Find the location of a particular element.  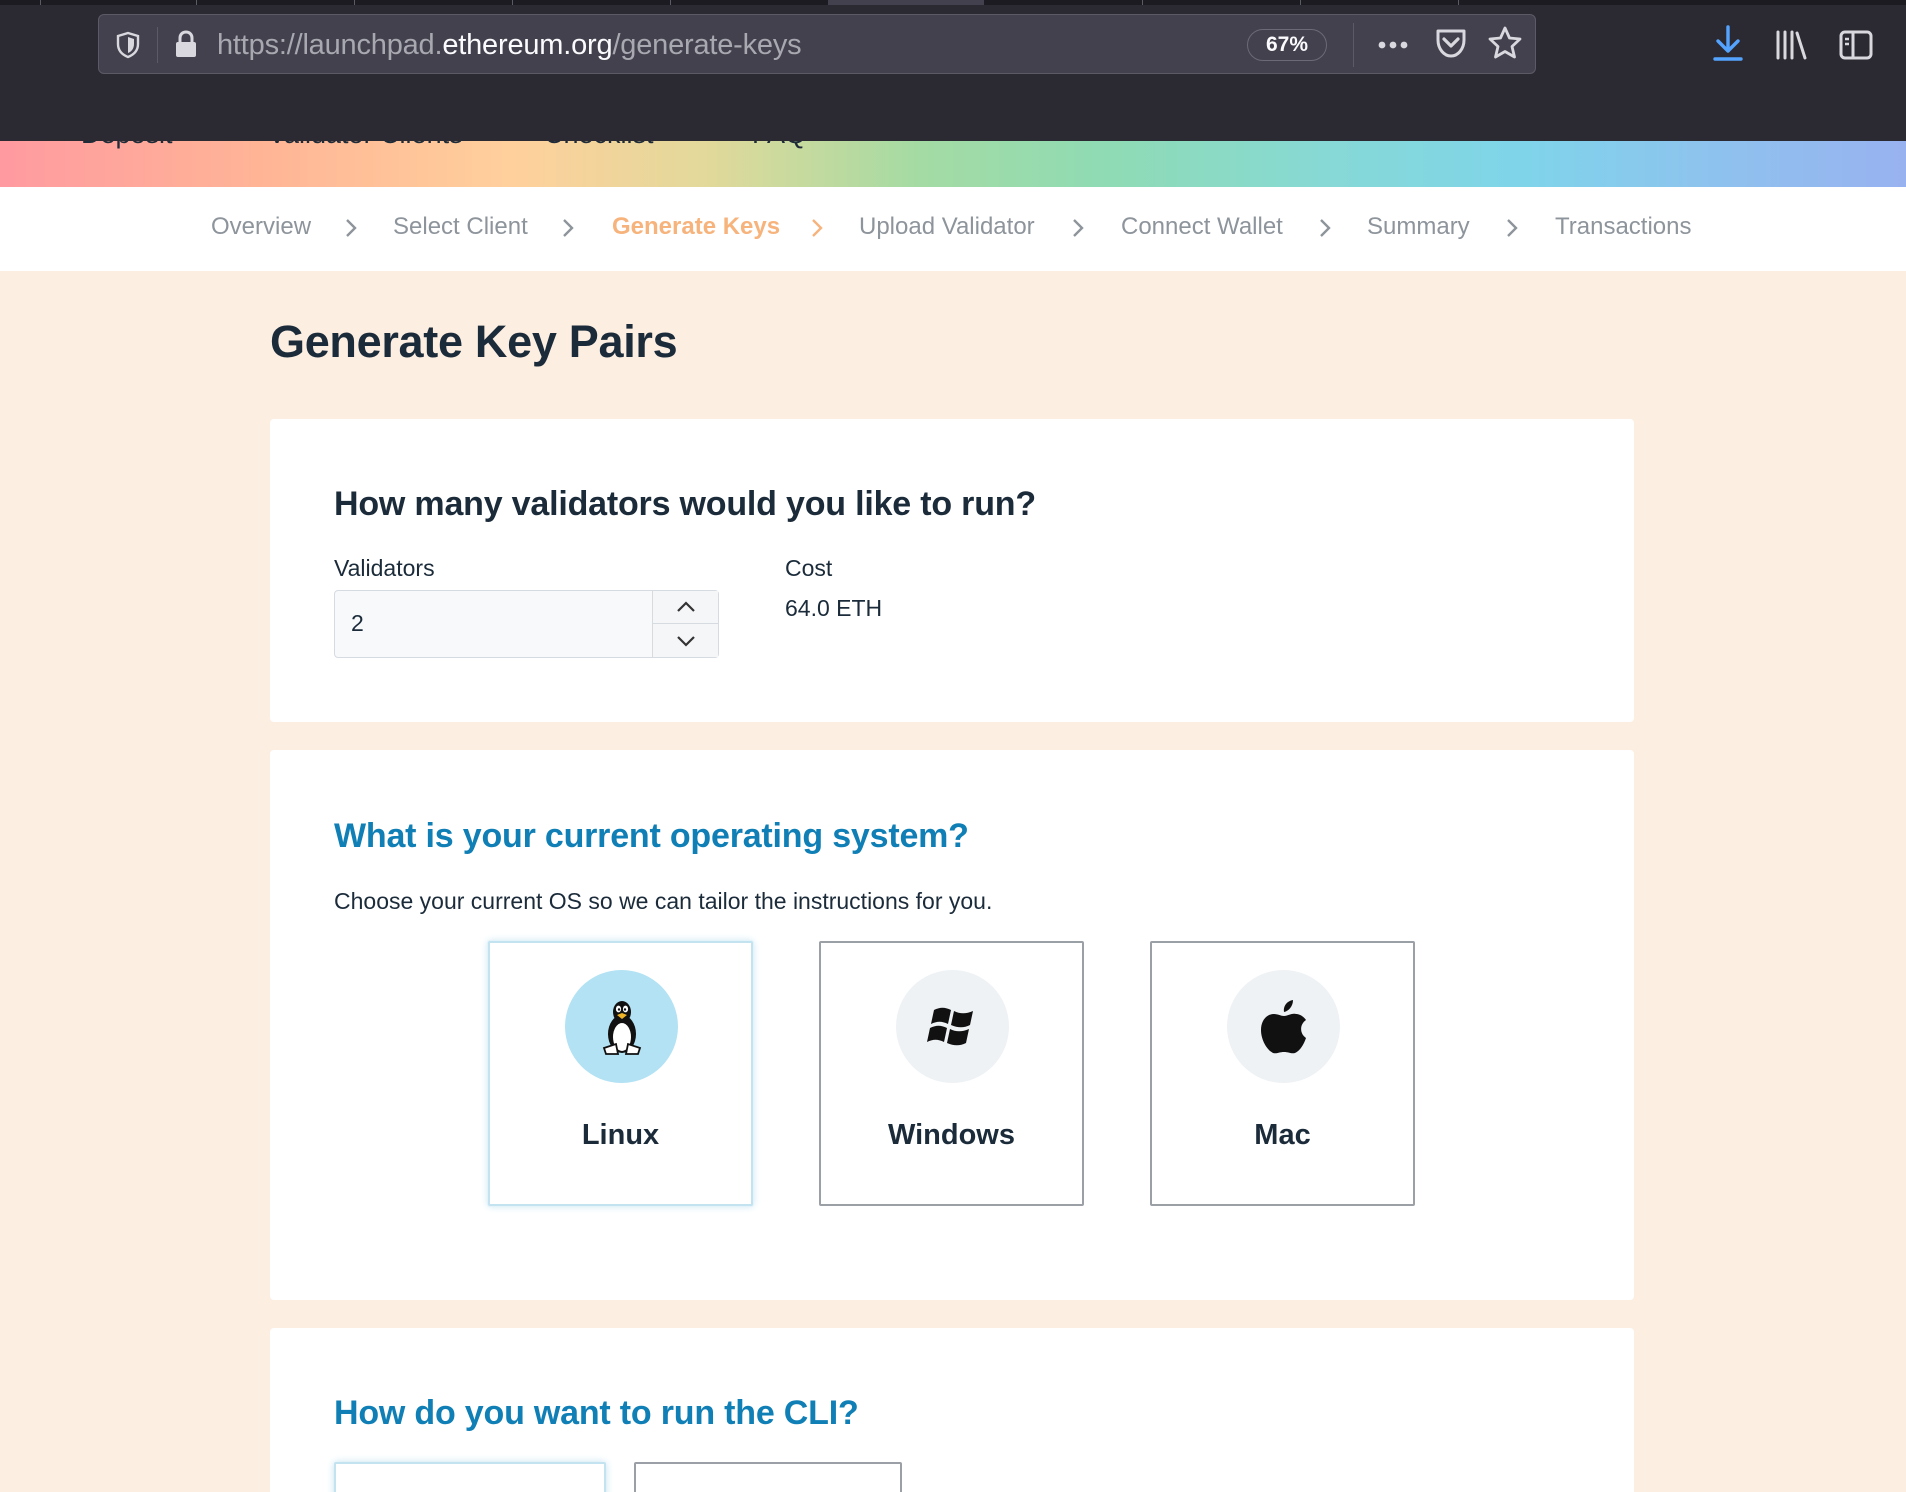

validators-label: Validators is located at coordinates (384, 568).